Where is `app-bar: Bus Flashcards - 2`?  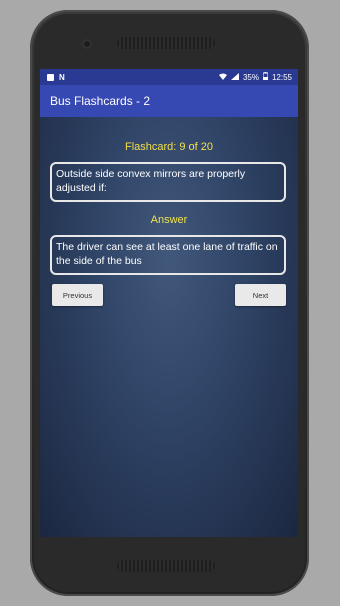
app-bar: Bus Flashcards - 2 is located at coordinates (169, 101).